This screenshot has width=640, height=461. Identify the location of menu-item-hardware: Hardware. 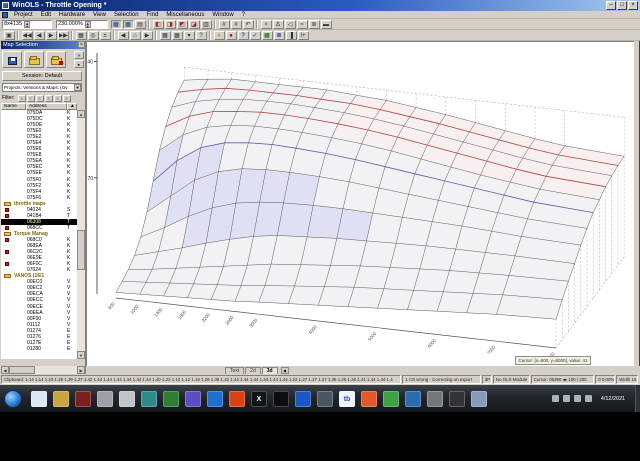
(72, 15).